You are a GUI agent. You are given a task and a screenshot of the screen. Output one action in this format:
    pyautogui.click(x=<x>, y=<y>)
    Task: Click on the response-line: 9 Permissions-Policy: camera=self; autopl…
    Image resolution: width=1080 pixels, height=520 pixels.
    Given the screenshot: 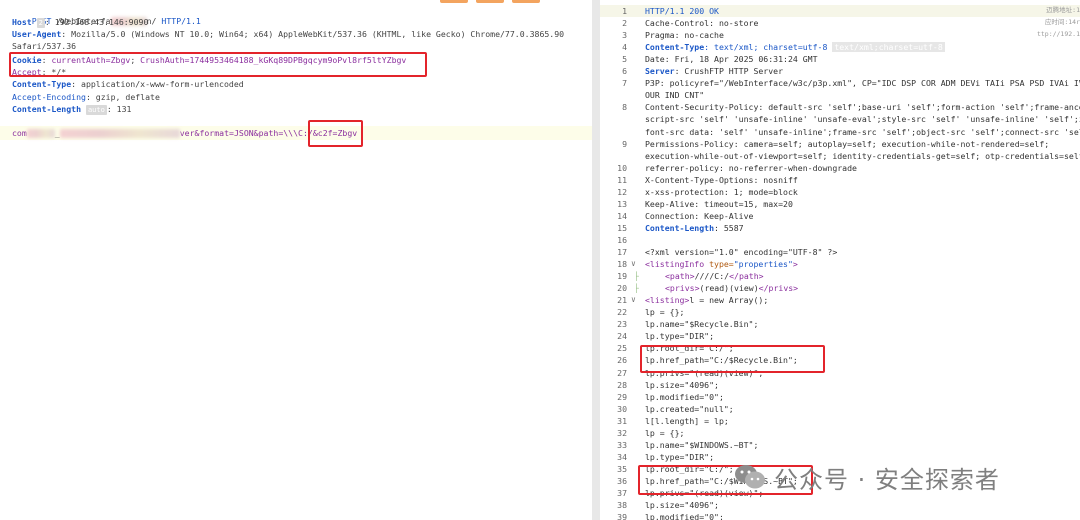 What is the action you would take?
    pyautogui.click(x=840, y=144)
    